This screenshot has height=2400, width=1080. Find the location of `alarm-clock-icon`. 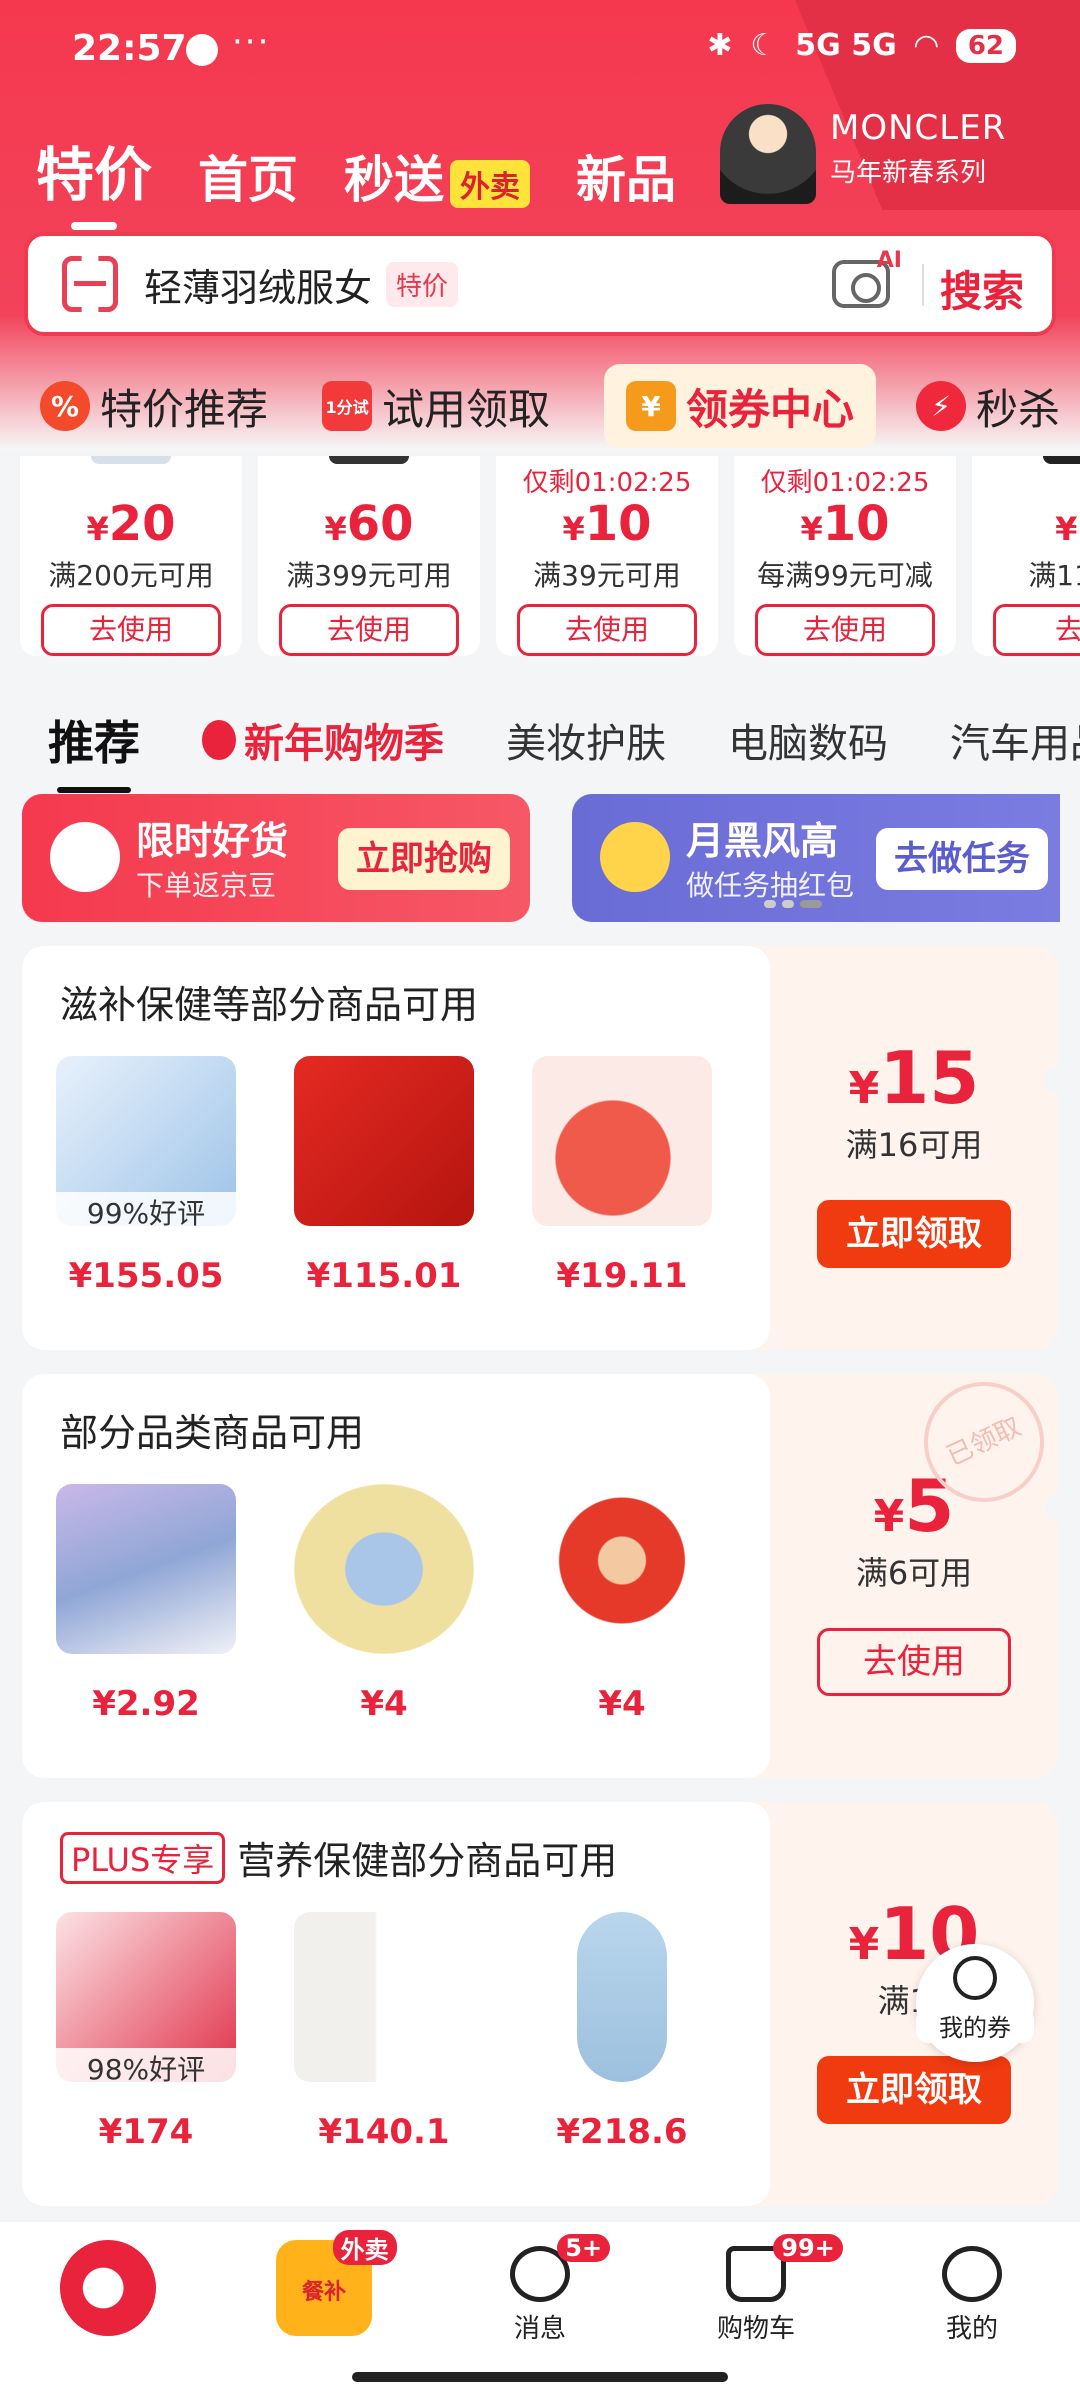

alarm-clock-icon is located at coordinates (85, 857).